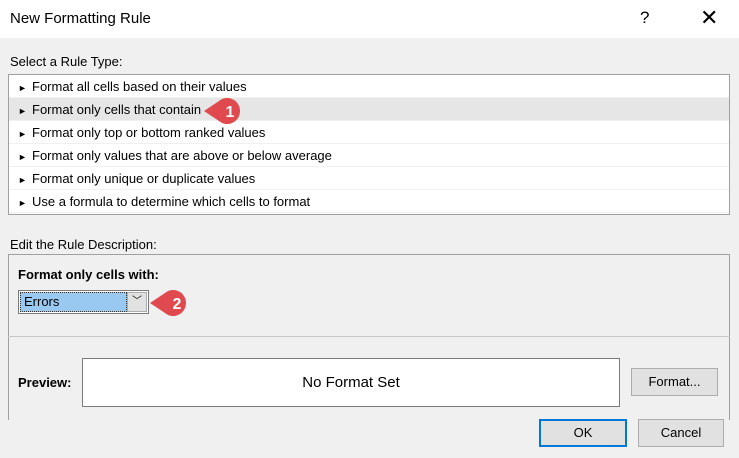 This screenshot has width=739, height=458. I want to click on divider, so click(369, 336).